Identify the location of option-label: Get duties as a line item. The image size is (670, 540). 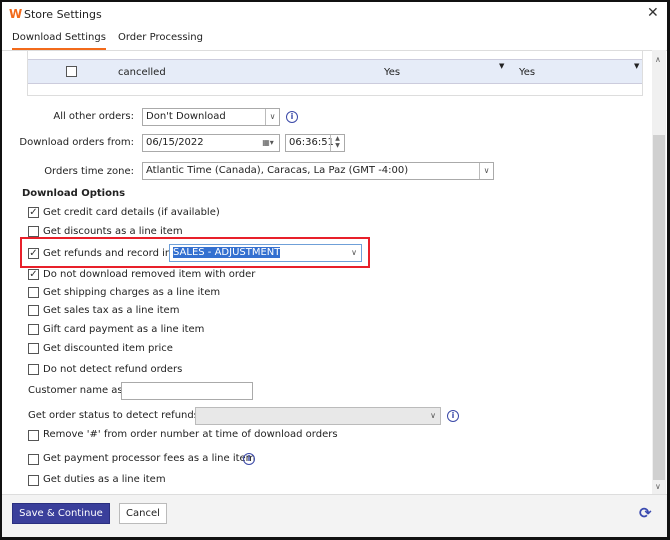
(104, 479).